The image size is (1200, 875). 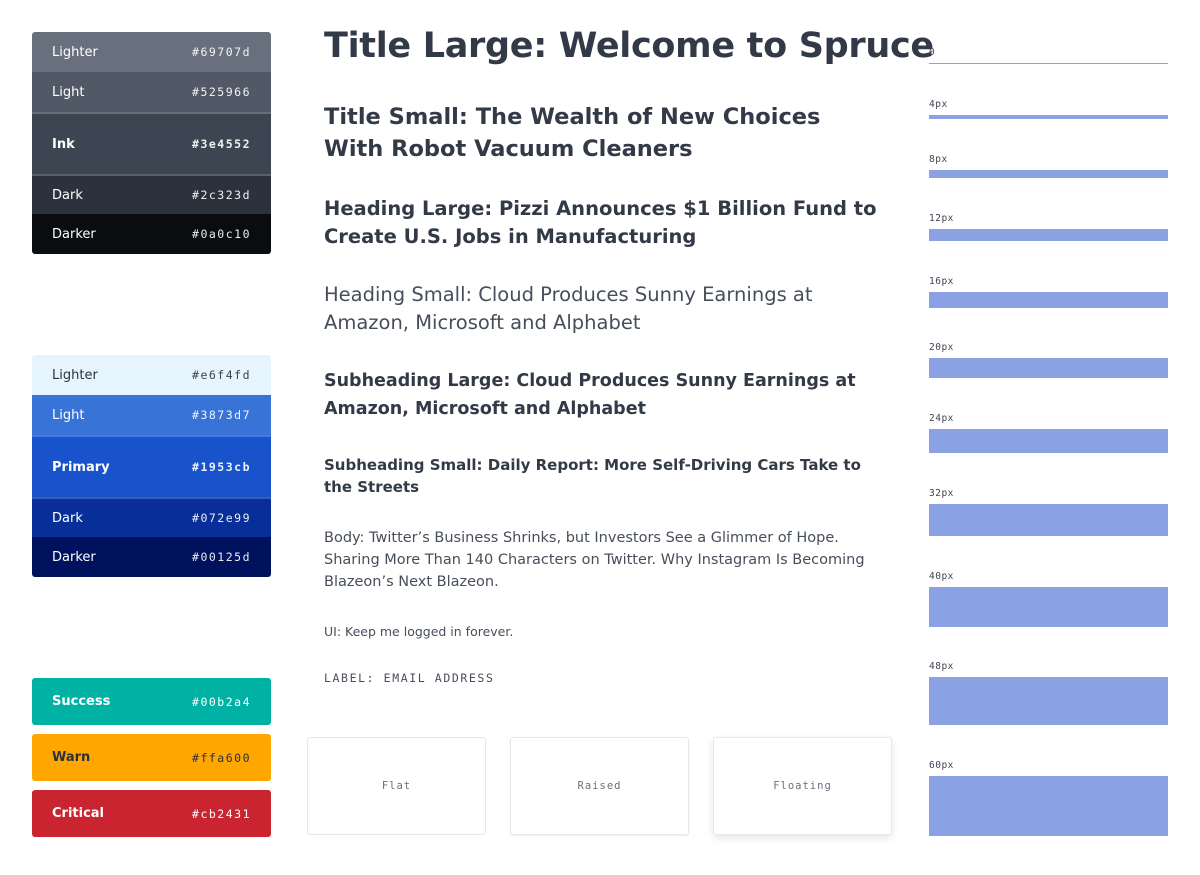 What do you see at coordinates (71, 757) in the screenshot?
I see `swatch-name: Warn` at bounding box center [71, 757].